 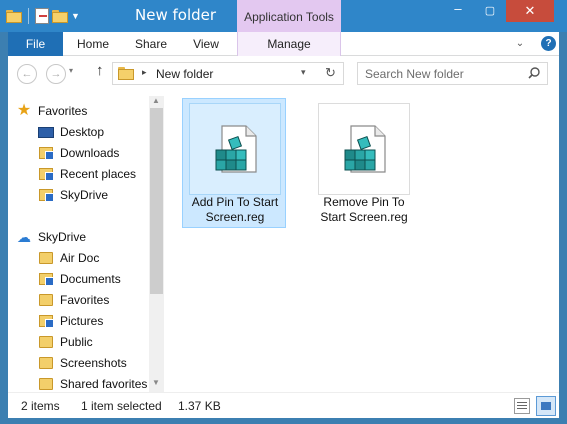 I want to click on tree-item-recent-places: Recent places, so click(x=87, y=174).